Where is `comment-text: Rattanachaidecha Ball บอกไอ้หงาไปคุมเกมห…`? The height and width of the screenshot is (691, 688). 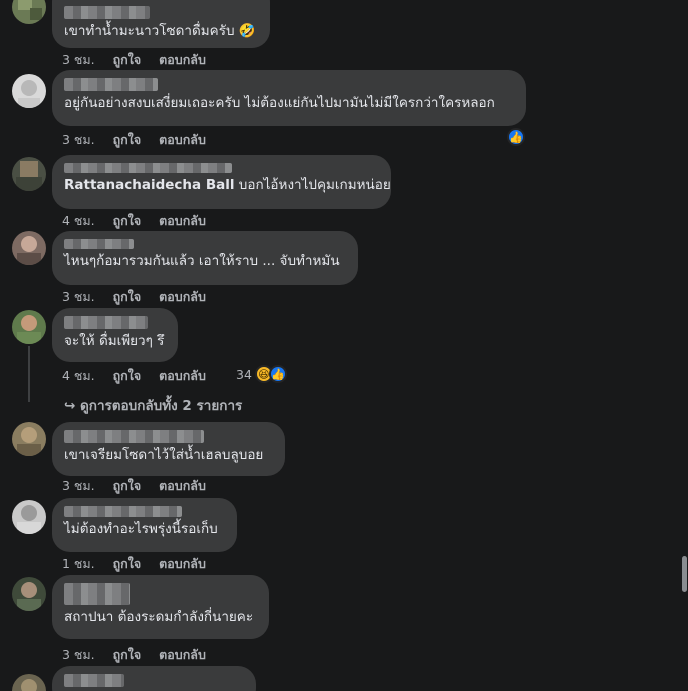 comment-text: Rattanachaidecha Ball บอกไอ้หงาไปคุมเกมห… is located at coordinates (227, 185).